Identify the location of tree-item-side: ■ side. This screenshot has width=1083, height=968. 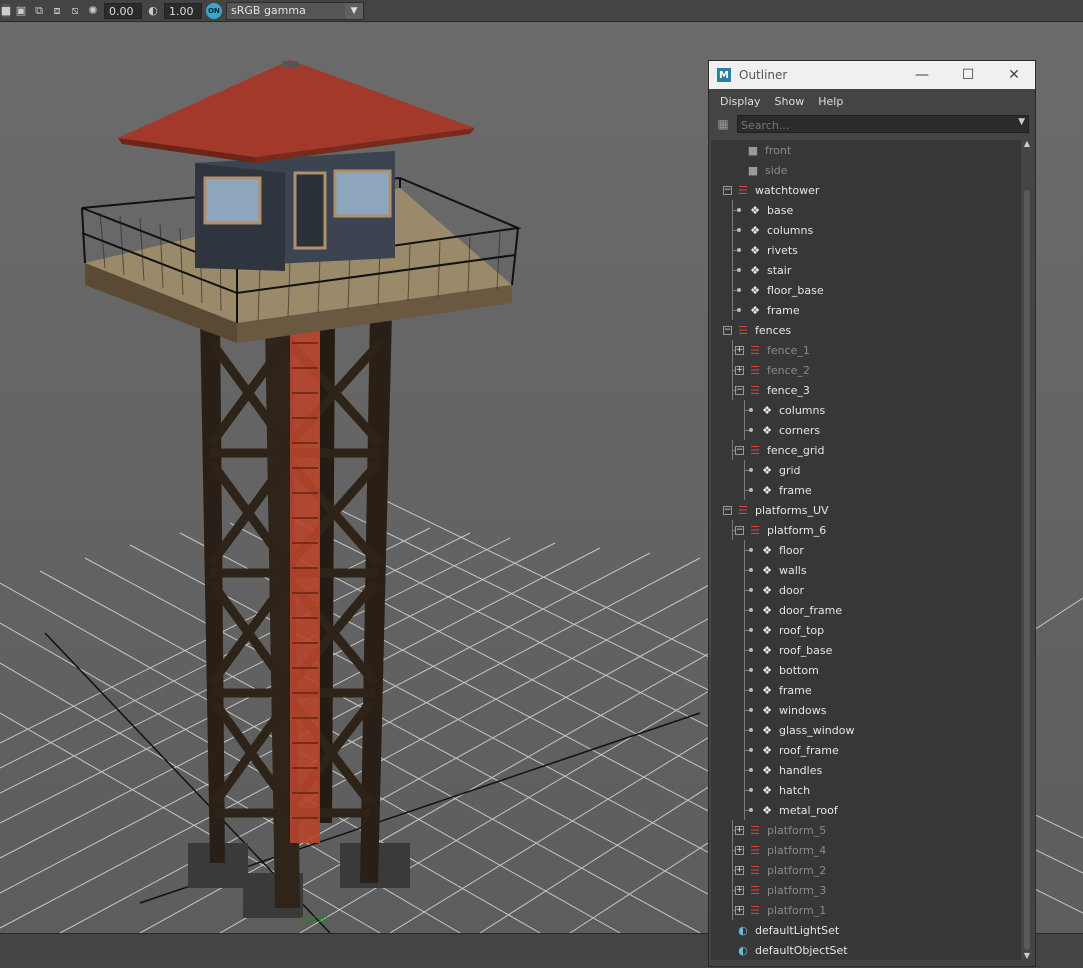
(866, 170).